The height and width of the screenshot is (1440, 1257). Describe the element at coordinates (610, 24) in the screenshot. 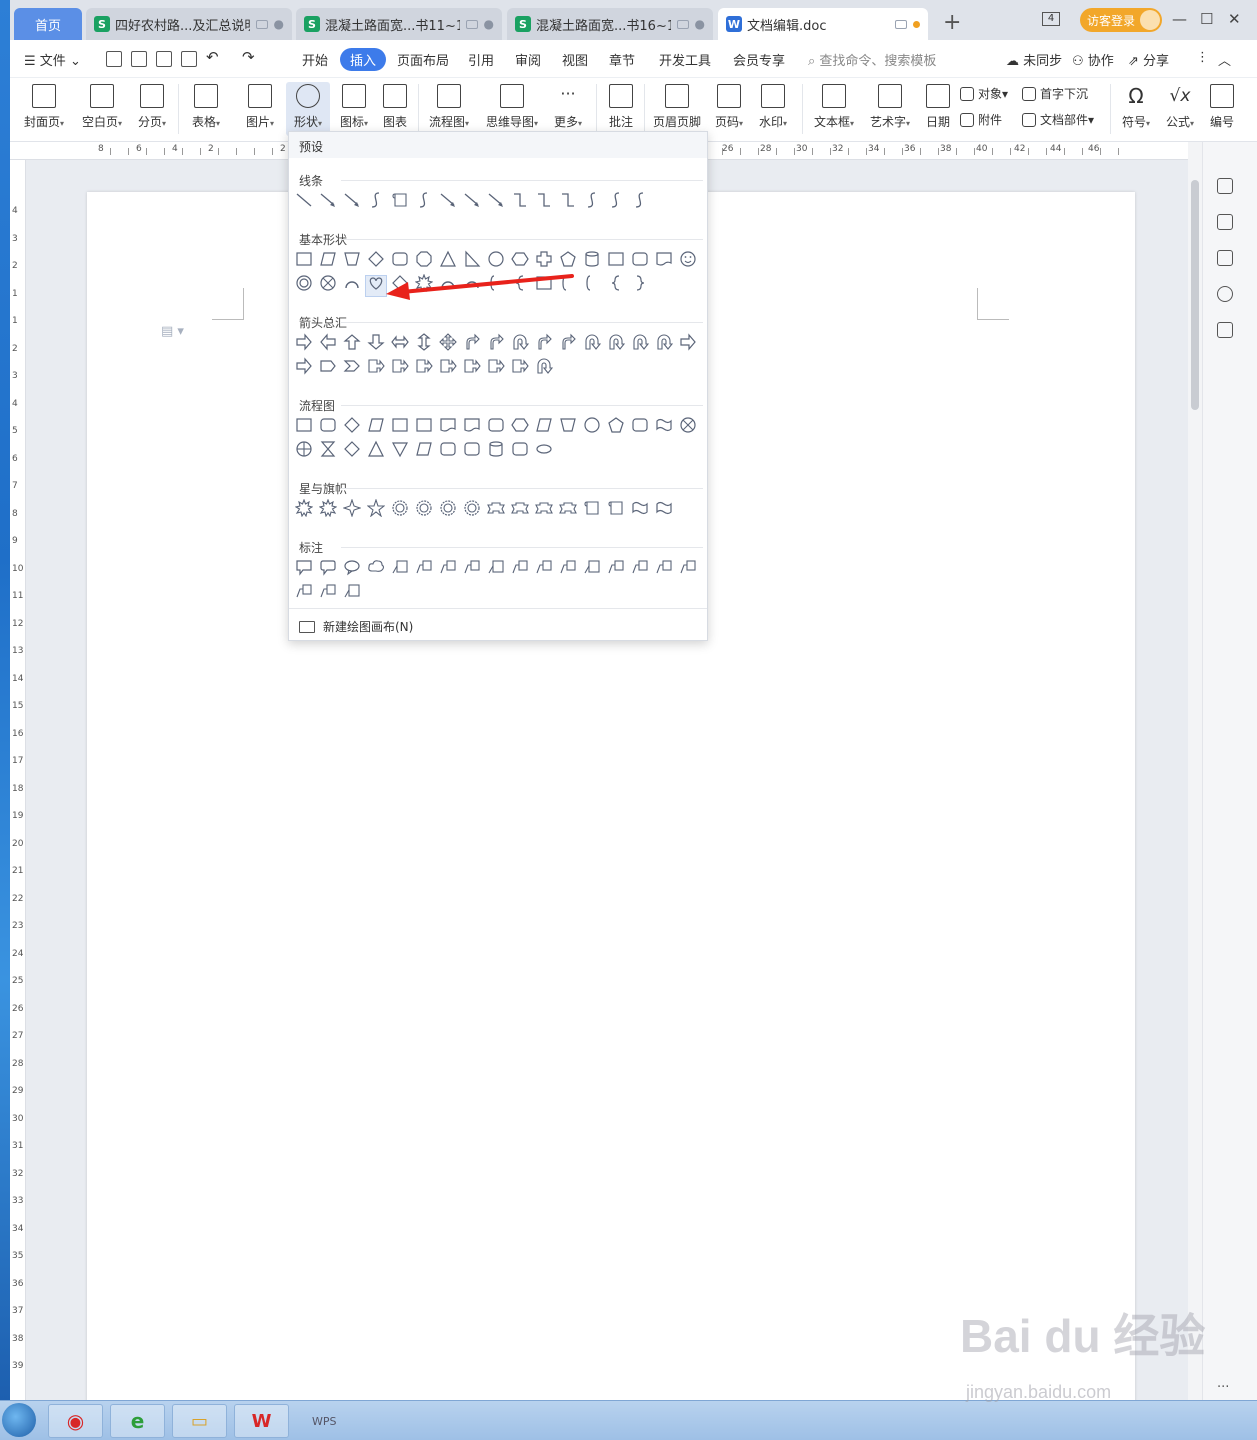

I see `tab-sheet-3: S 混凝土路面宽...书16~19 ●` at that location.